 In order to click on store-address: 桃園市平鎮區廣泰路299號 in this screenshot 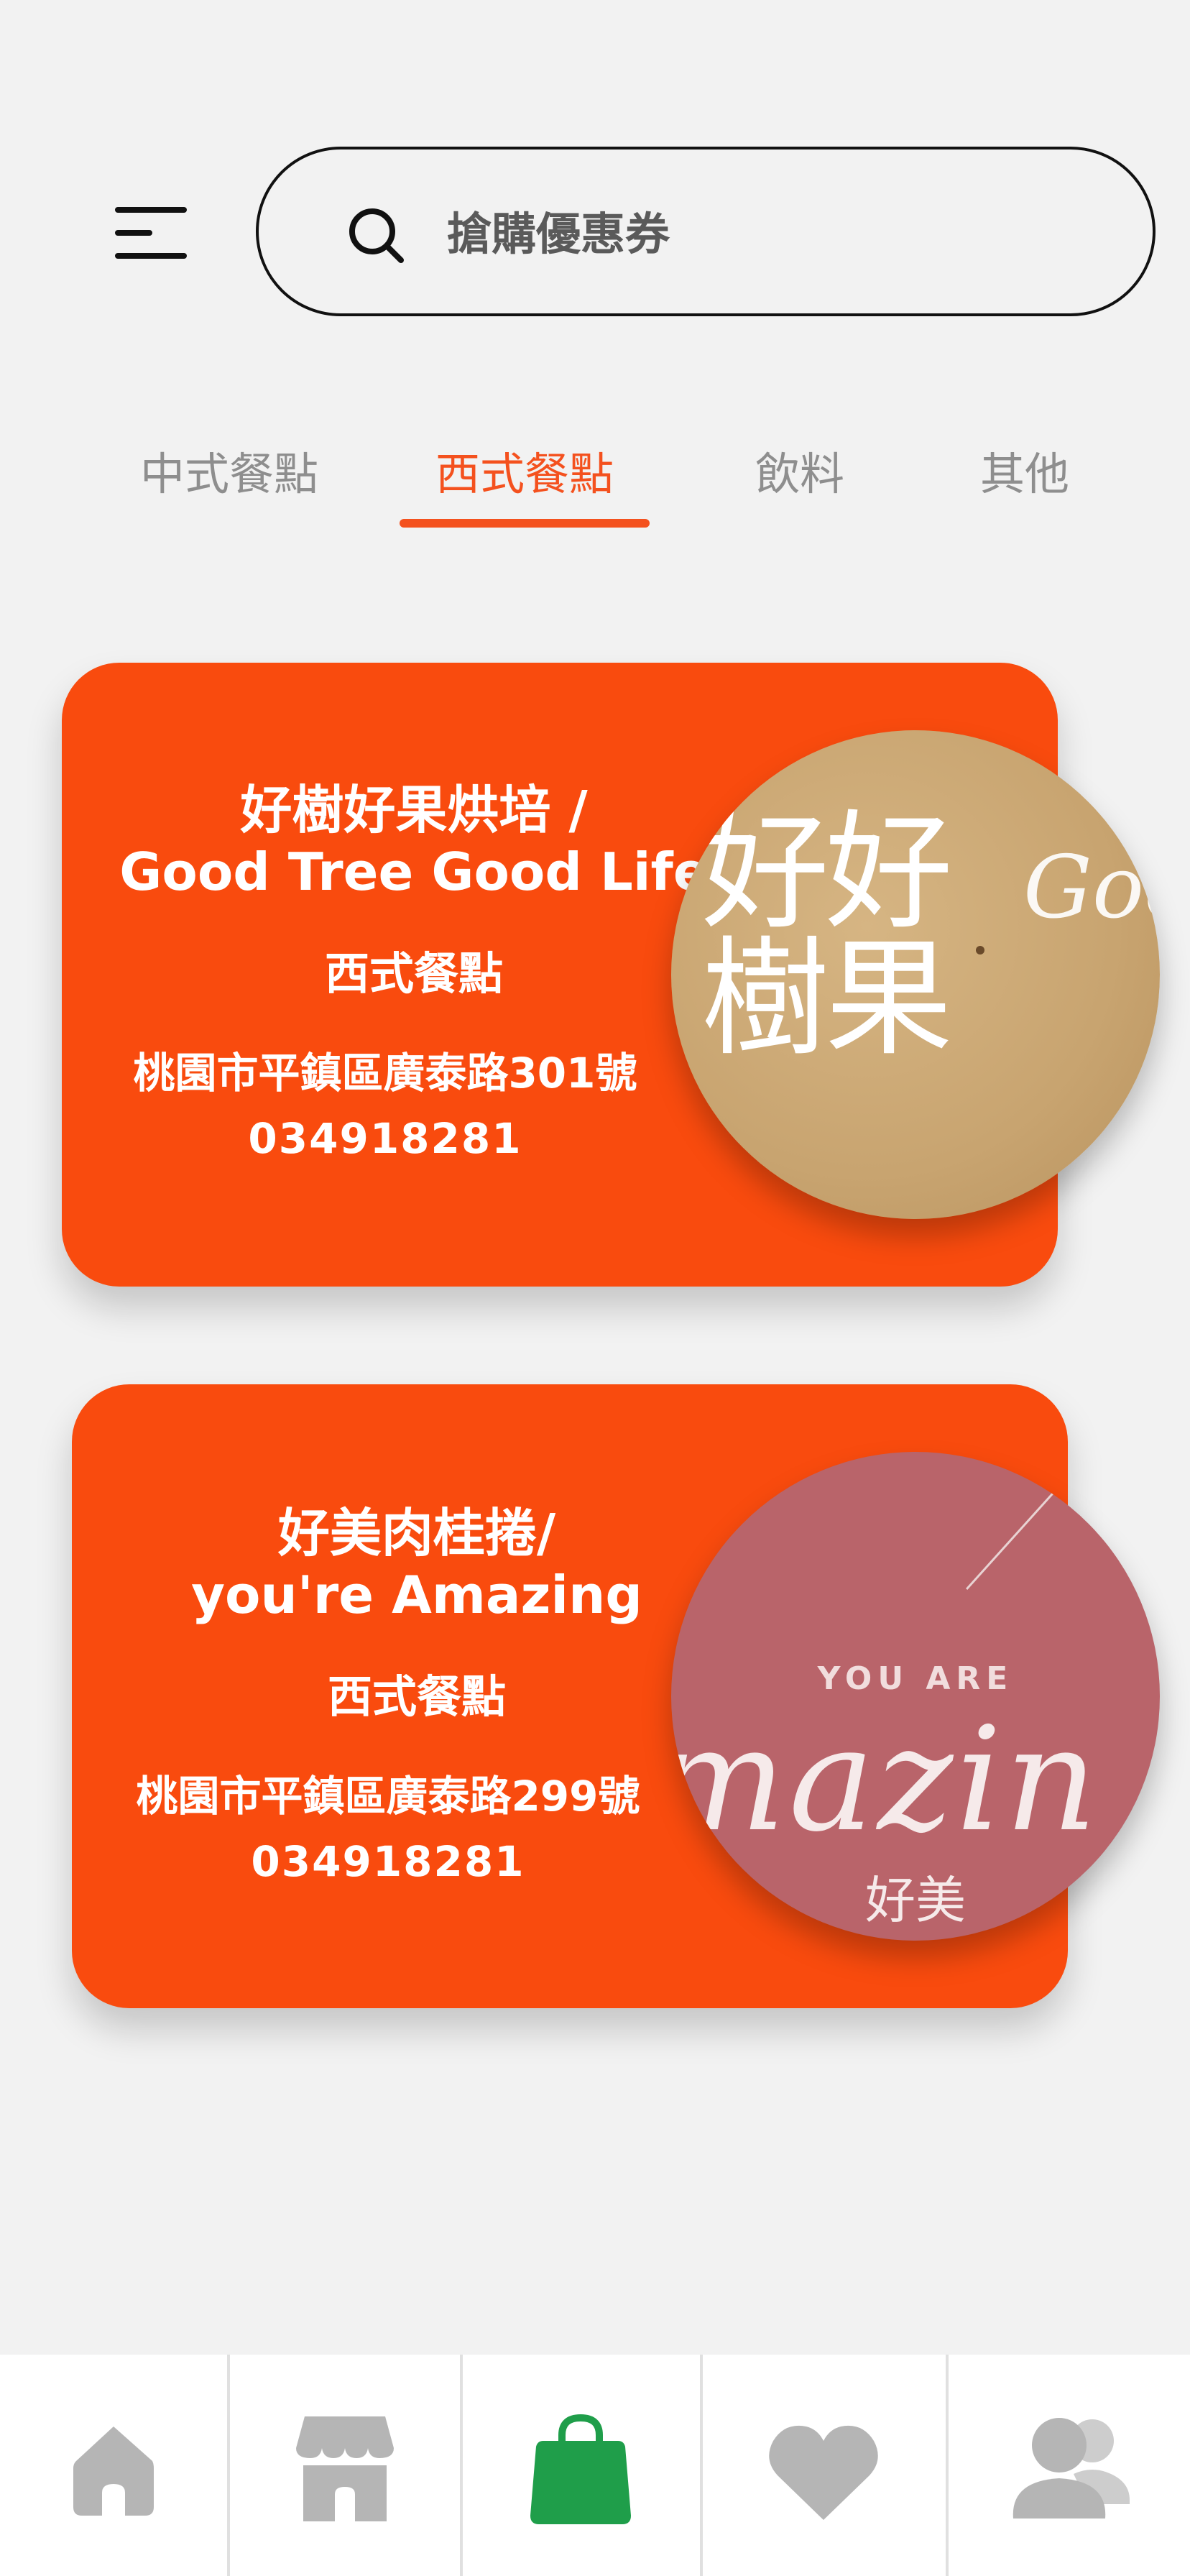, I will do `click(388, 1796)`.